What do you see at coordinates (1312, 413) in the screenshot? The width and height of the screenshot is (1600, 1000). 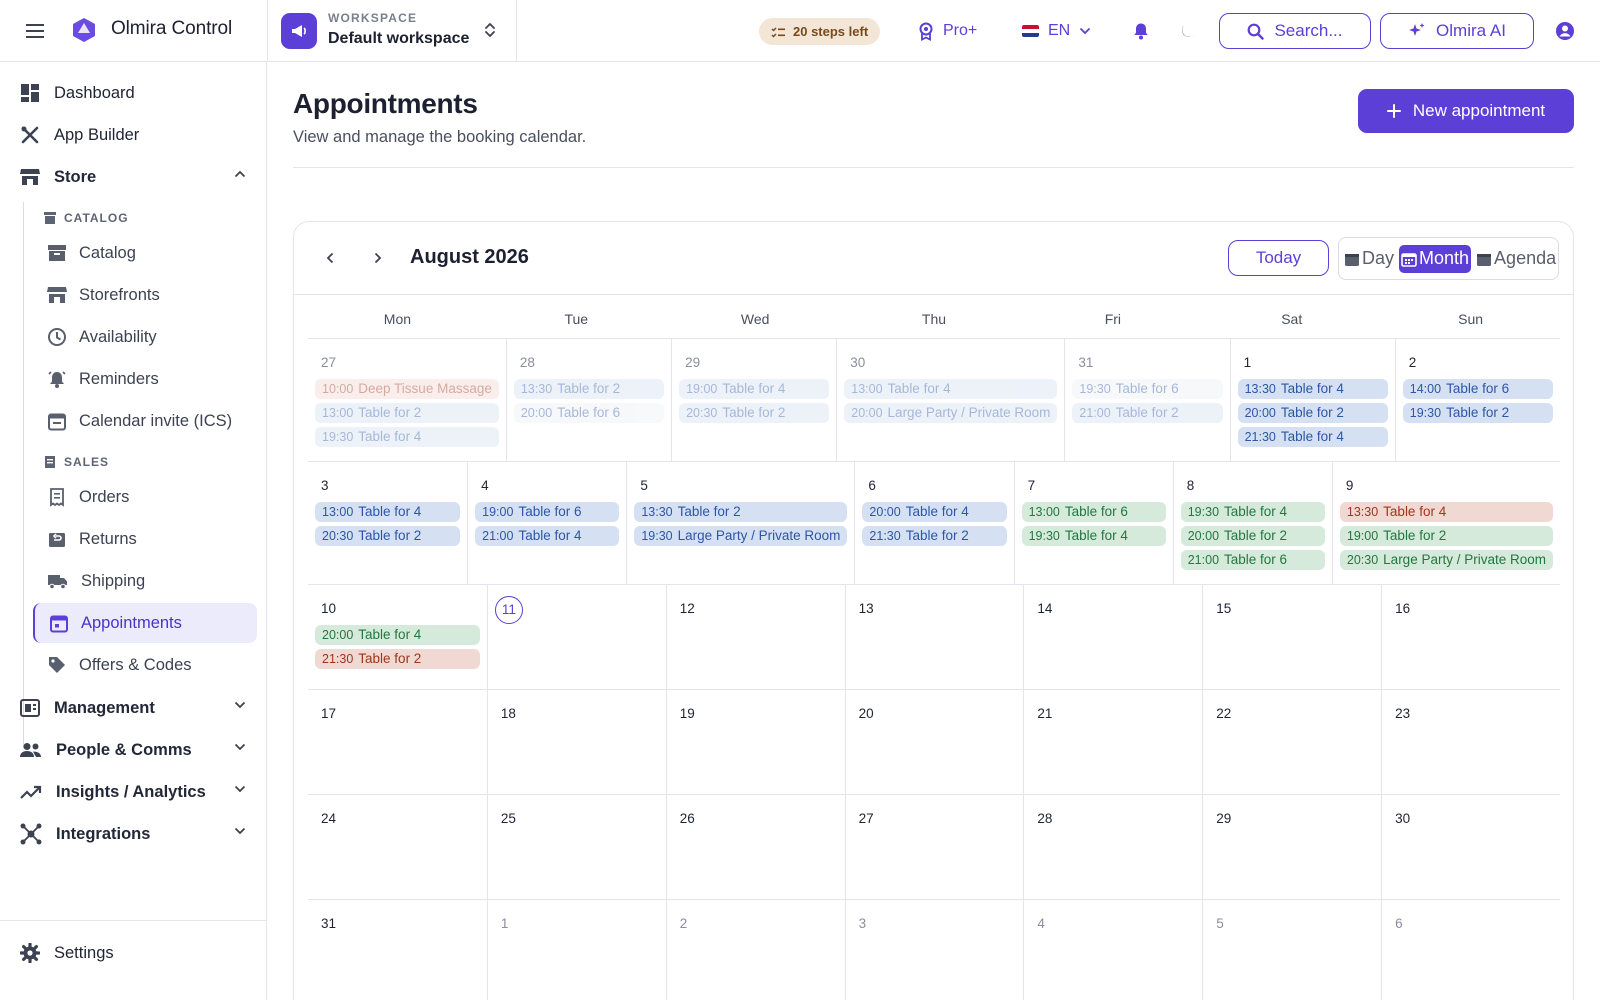 I see `appointment-chip: 20:00 Table for 2` at bounding box center [1312, 413].